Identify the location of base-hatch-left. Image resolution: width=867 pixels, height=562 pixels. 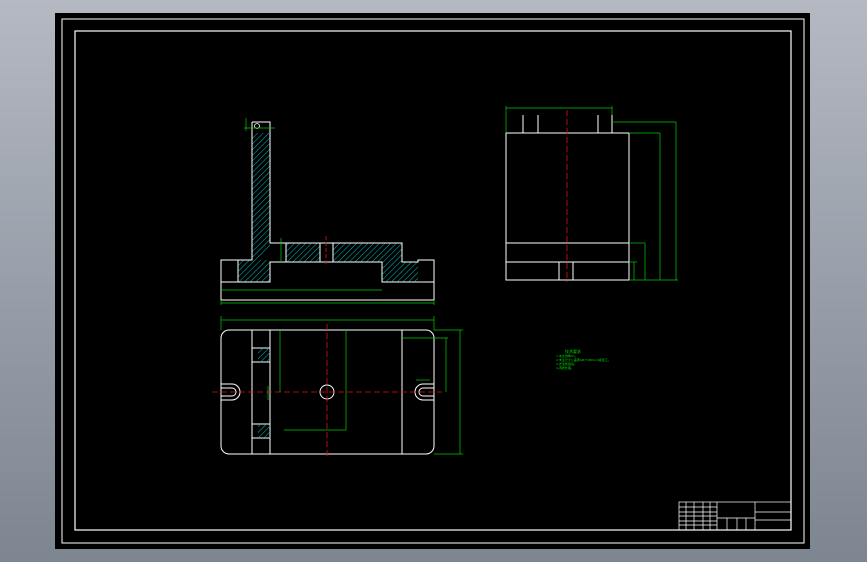
(254, 271).